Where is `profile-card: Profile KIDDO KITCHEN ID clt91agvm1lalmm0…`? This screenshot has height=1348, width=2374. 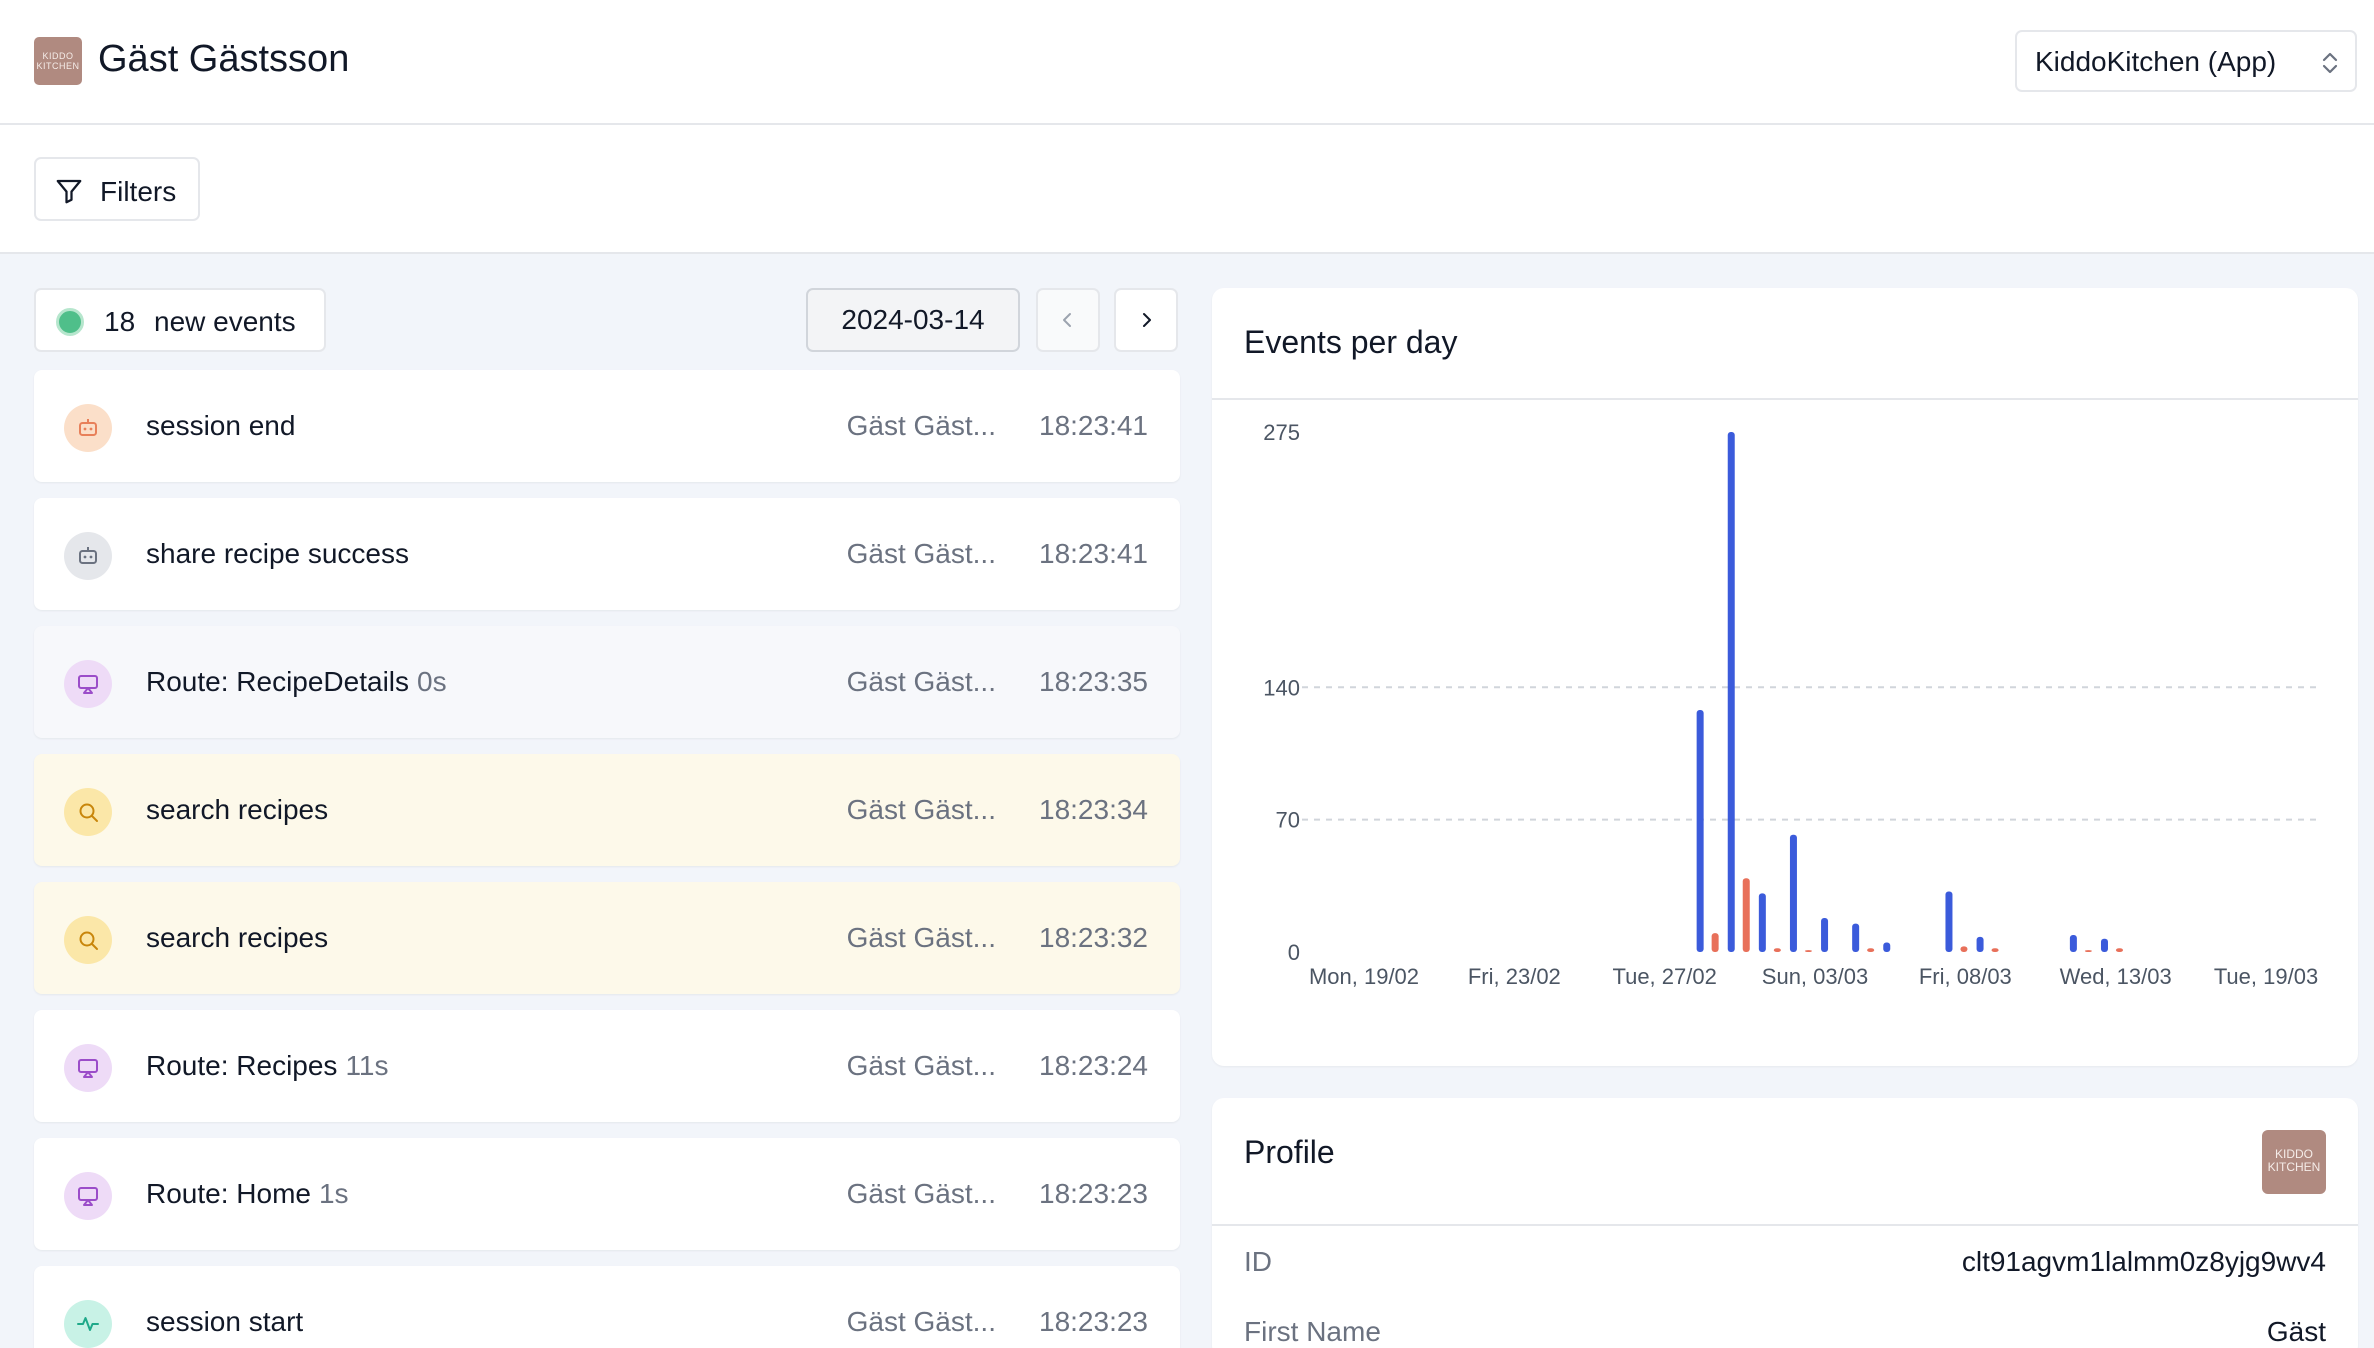
profile-card: Profile KIDDO KITCHEN ID clt91agvm1lalmm0… is located at coordinates (1785, 1223).